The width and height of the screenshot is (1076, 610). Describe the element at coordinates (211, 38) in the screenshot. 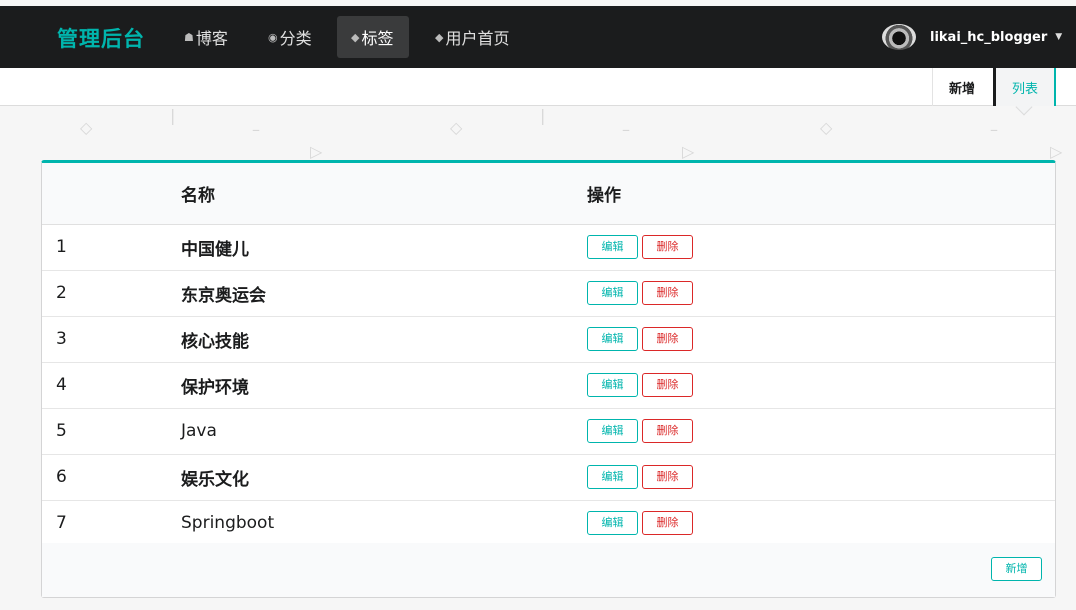

I see `nav-item-label: 博客` at that location.